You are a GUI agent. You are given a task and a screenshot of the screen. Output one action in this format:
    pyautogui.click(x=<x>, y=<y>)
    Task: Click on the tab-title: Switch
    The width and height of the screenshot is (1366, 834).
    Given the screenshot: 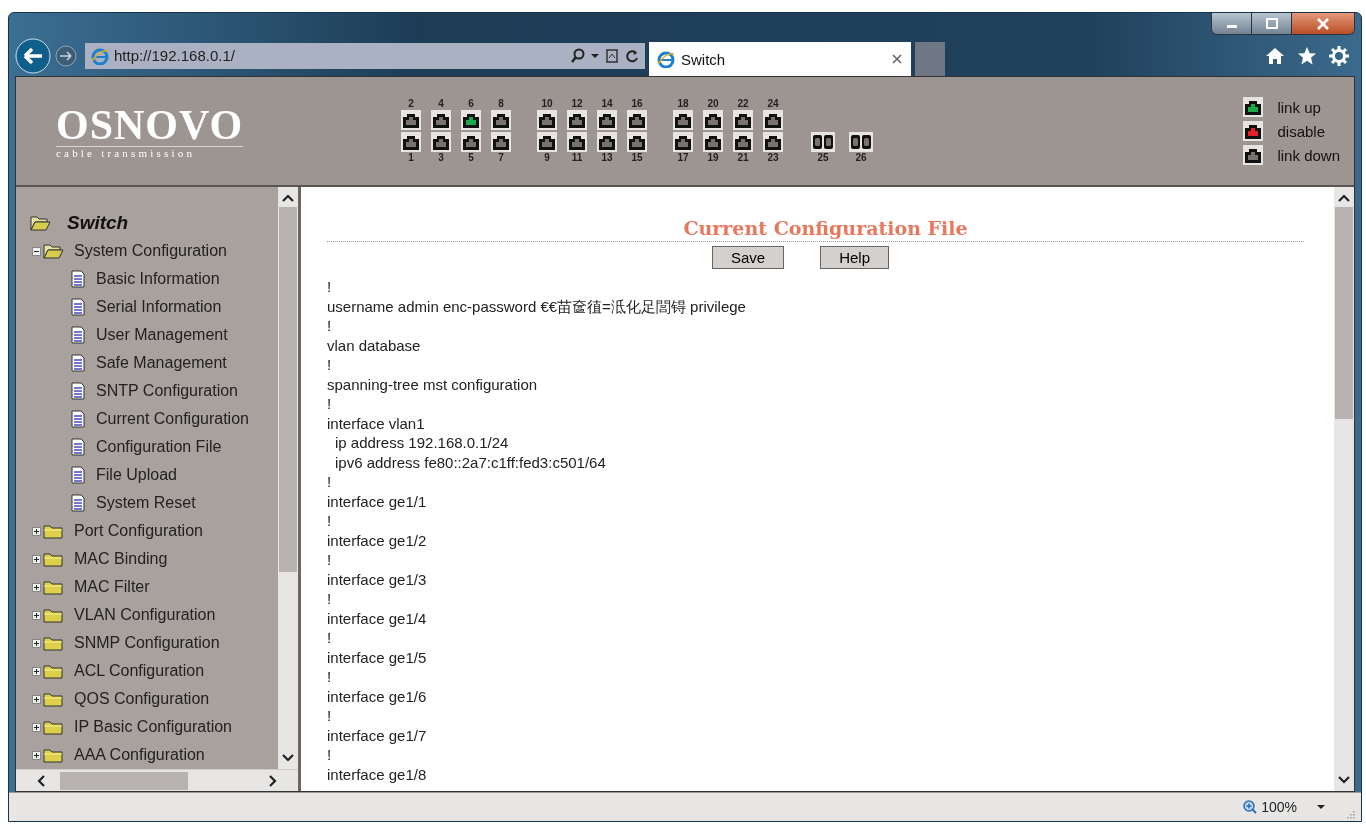 What is the action you would take?
    pyautogui.click(x=704, y=59)
    